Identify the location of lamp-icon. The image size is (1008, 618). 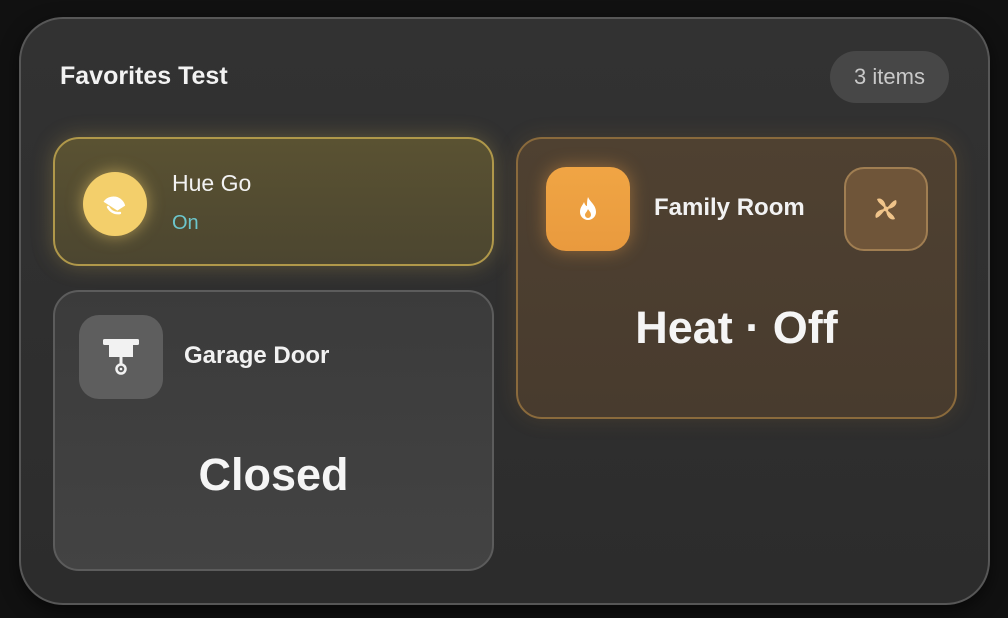
(115, 204).